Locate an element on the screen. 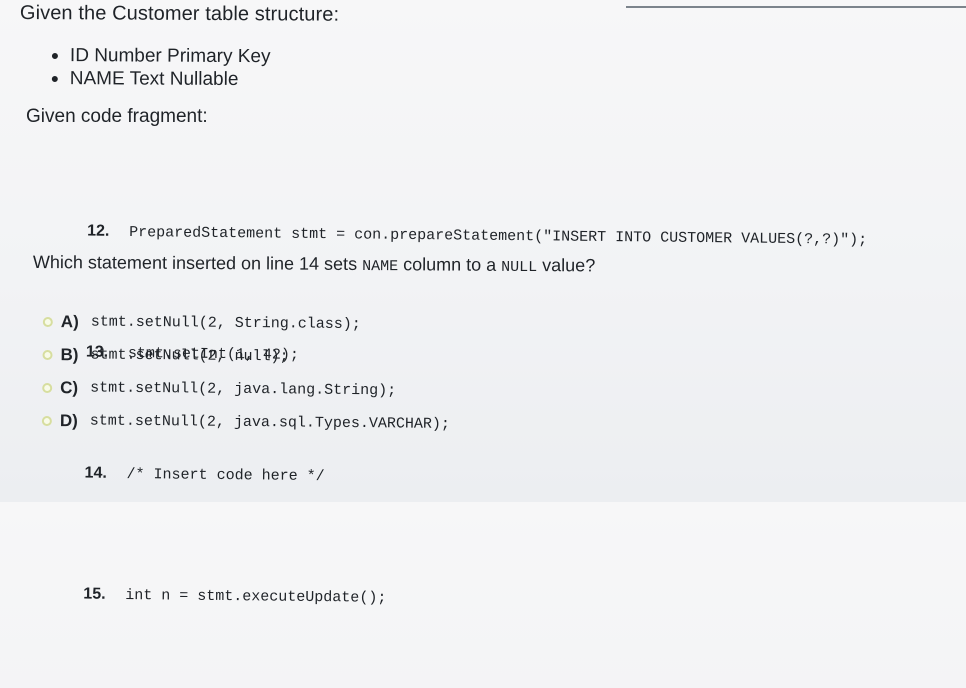  option-code: stmt.setNull(2, java.lang.String); is located at coordinates (243, 389).